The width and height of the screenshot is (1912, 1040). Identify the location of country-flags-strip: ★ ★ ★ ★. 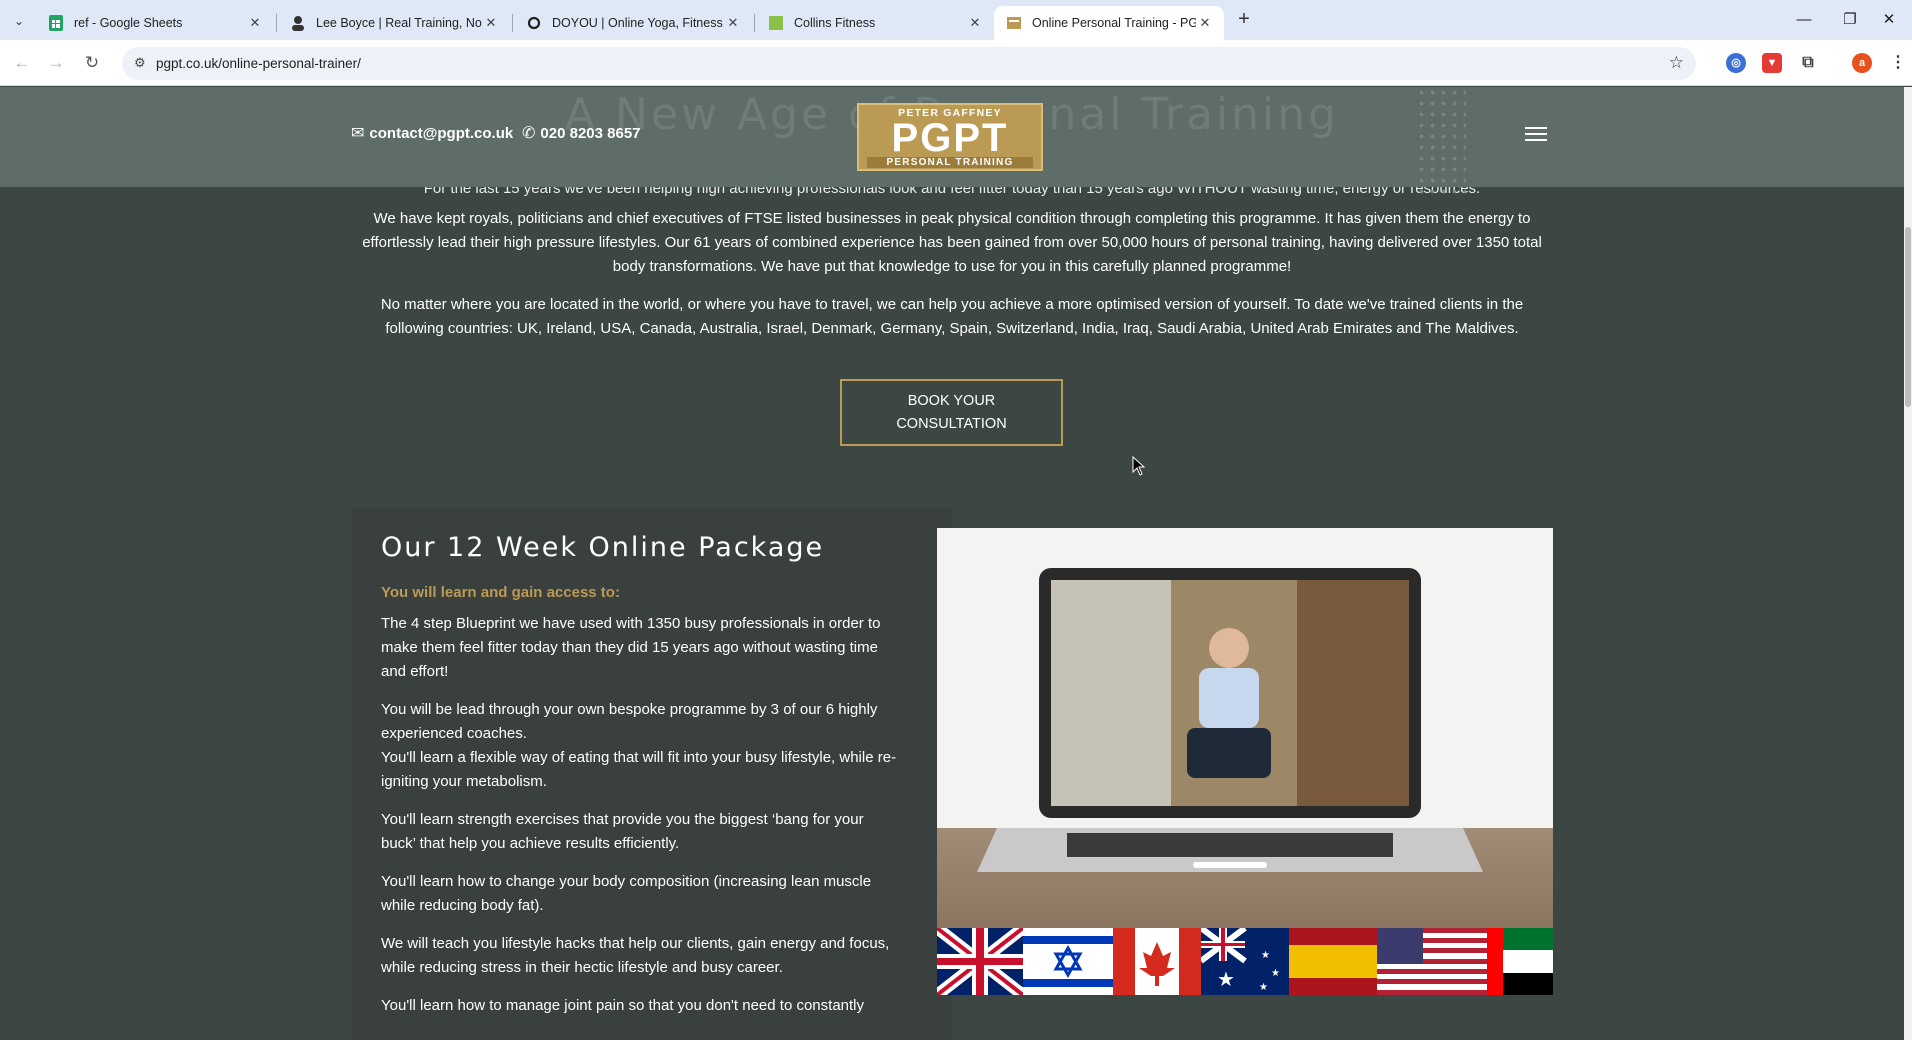
(1245, 961).